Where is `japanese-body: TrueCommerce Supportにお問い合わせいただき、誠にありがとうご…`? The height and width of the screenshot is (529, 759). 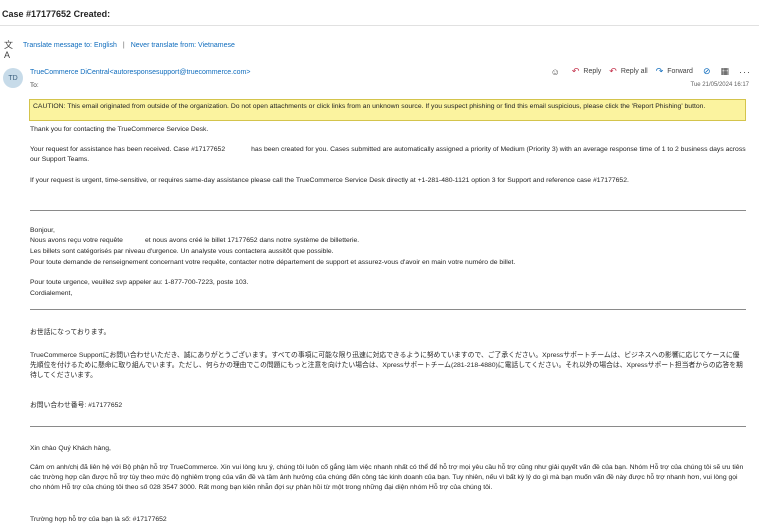 japanese-body: TrueCommerce Supportにお問い合わせいただき、誠にありがとうご… is located at coordinates (386, 365).